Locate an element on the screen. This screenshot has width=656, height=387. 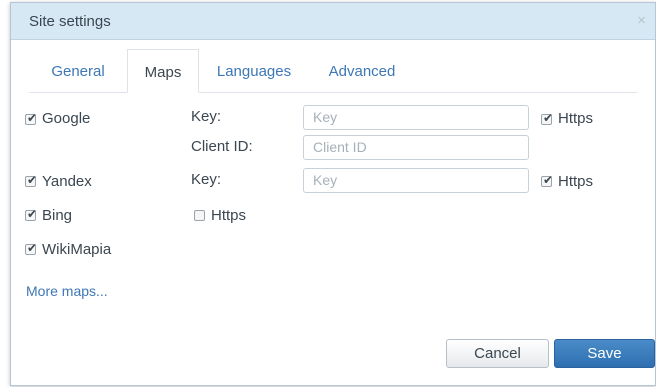
wikimapia-label: WikiMapia is located at coordinates (77, 249).